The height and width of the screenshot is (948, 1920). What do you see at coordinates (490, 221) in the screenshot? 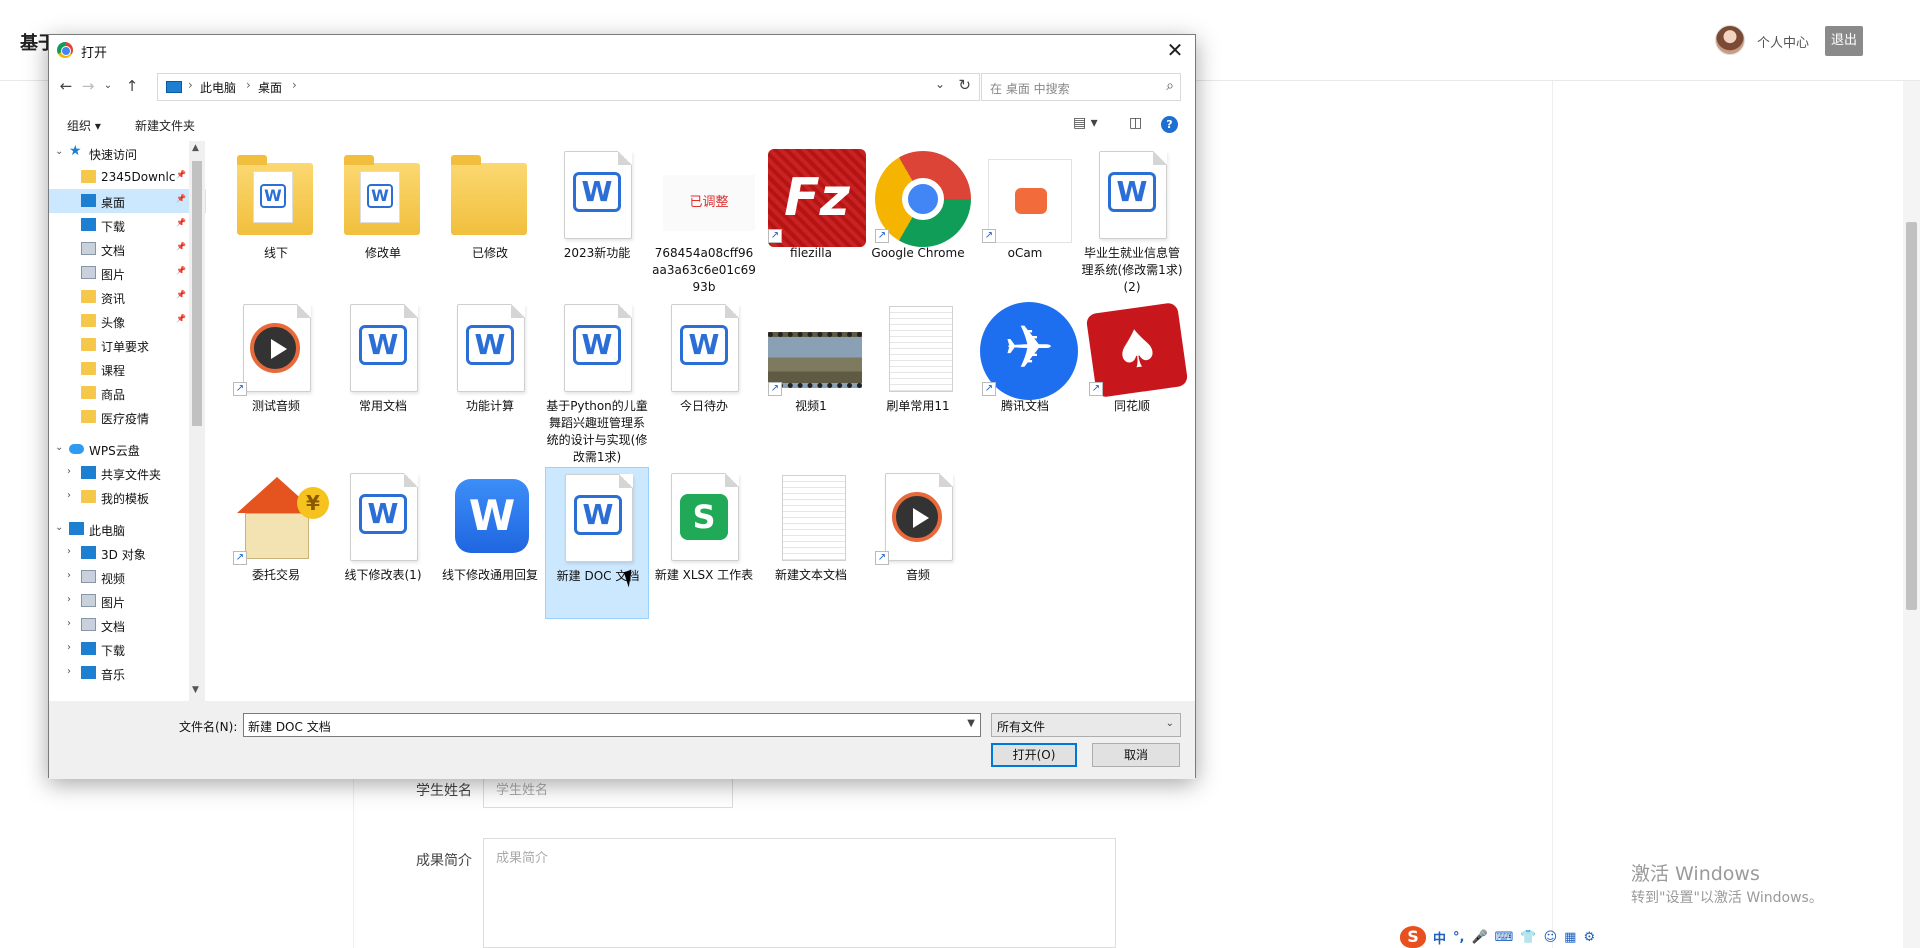
I see `file-item: 已修改` at bounding box center [490, 221].